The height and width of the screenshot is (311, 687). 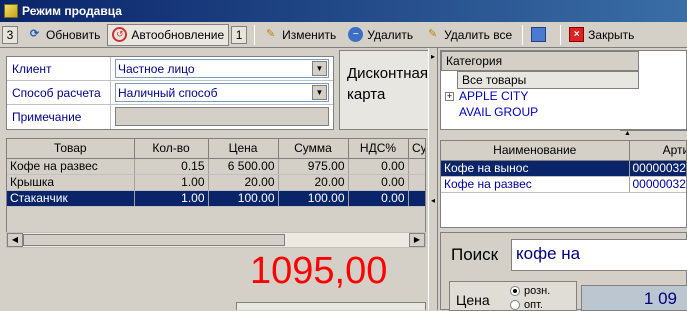 I want to click on table-row: Кофе на развес 00000032, so click(x=563, y=184).